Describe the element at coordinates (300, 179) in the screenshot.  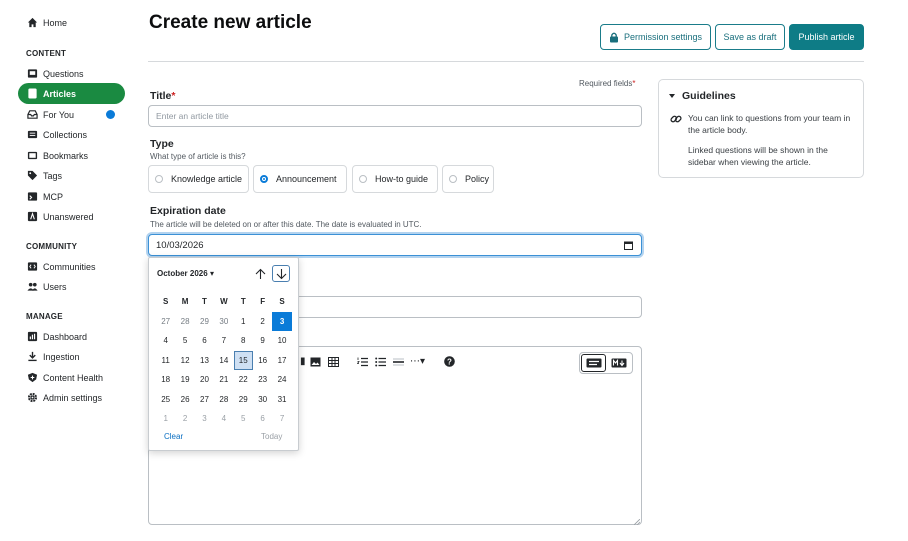
I see `type-option-announcement: Announcement` at that location.